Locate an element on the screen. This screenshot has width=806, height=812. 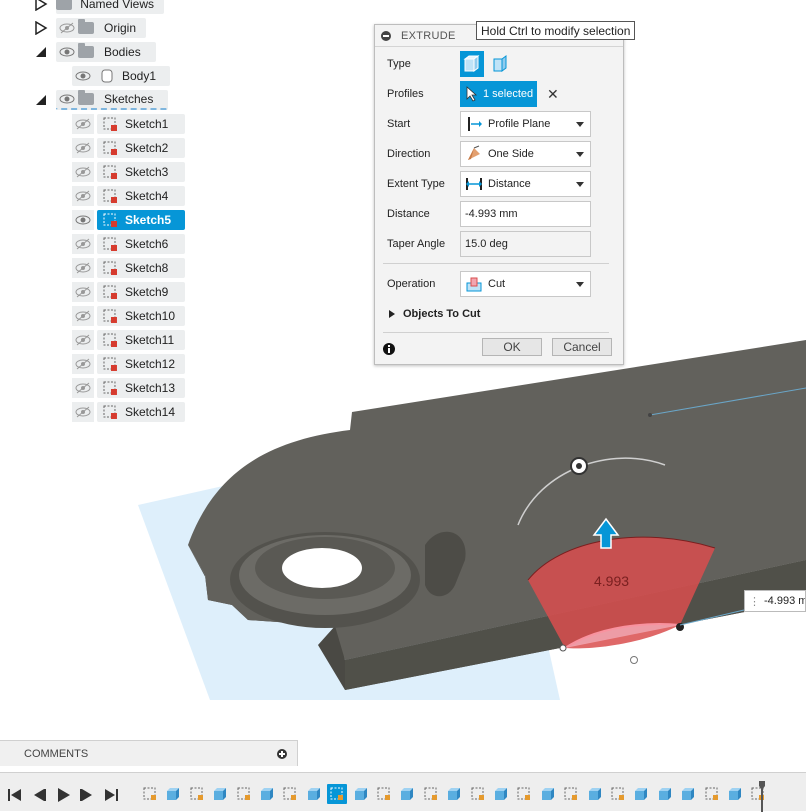
direction-dropdown: One Side is located at coordinates (525, 154).